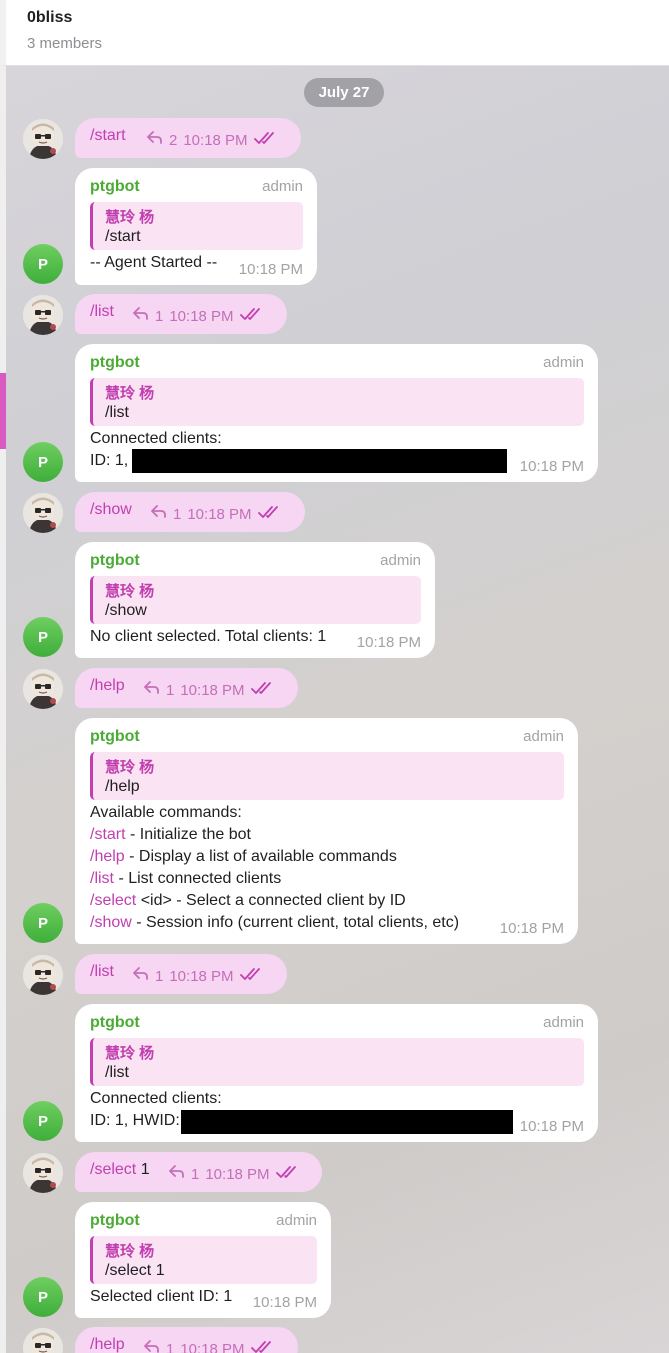 The width and height of the screenshot is (669, 1353). Describe the element at coordinates (117, 1072) in the screenshot. I see `quote-text: /list` at that location.